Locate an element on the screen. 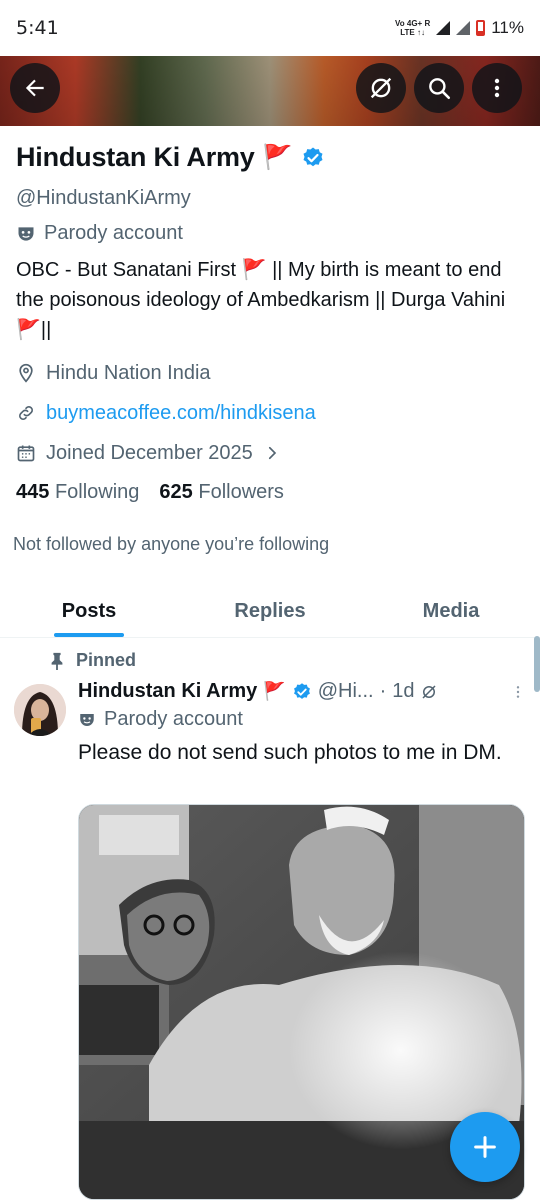 This screenshot has width=540, height=1200. post-parody-label: Parody account is located at coordinates (173, 719).